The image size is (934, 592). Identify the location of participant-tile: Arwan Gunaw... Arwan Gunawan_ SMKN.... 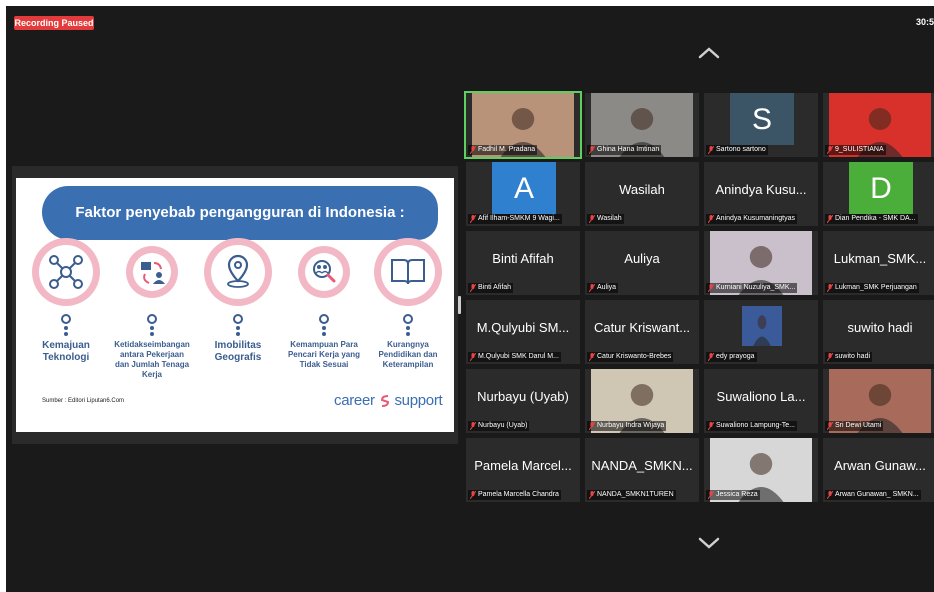
(878, 470).